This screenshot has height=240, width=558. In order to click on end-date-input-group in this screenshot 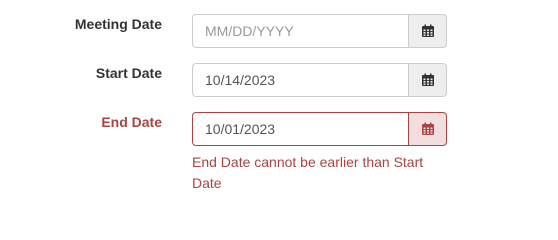, I will do `click(319, 129)`.